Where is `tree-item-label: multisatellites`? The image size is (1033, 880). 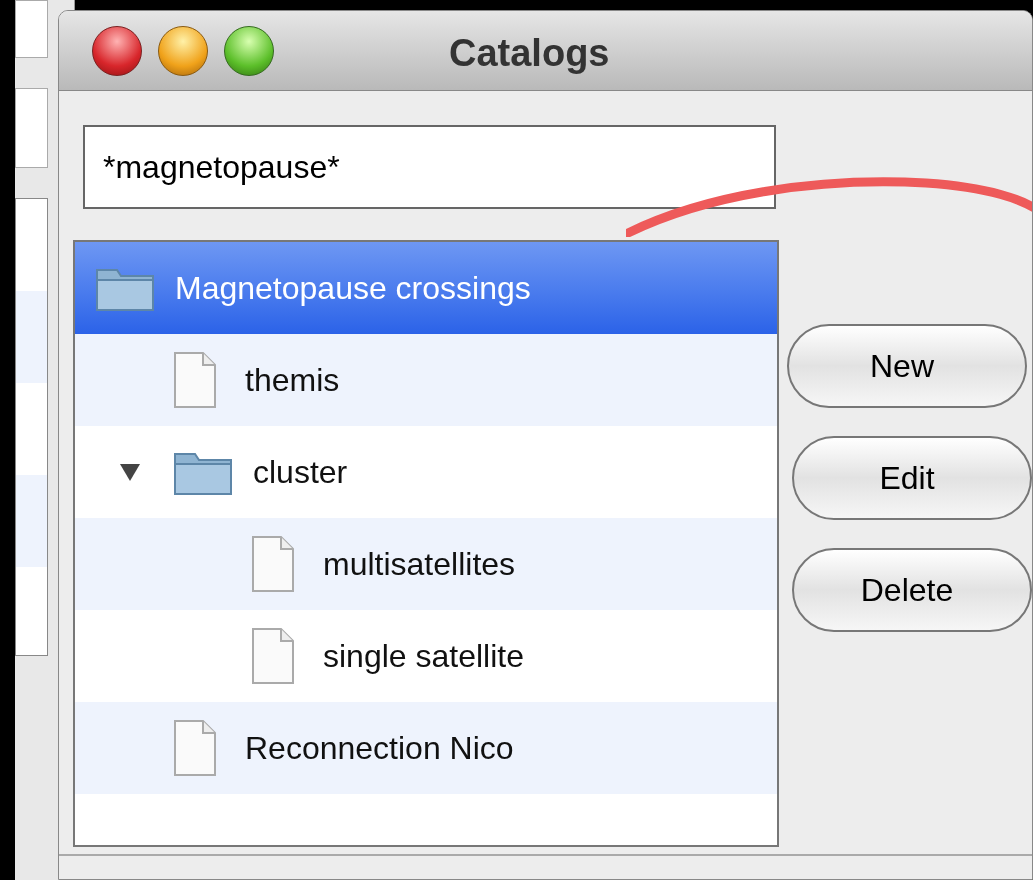
tree-item-label: multisatellites is located at coordinates (419, 564).